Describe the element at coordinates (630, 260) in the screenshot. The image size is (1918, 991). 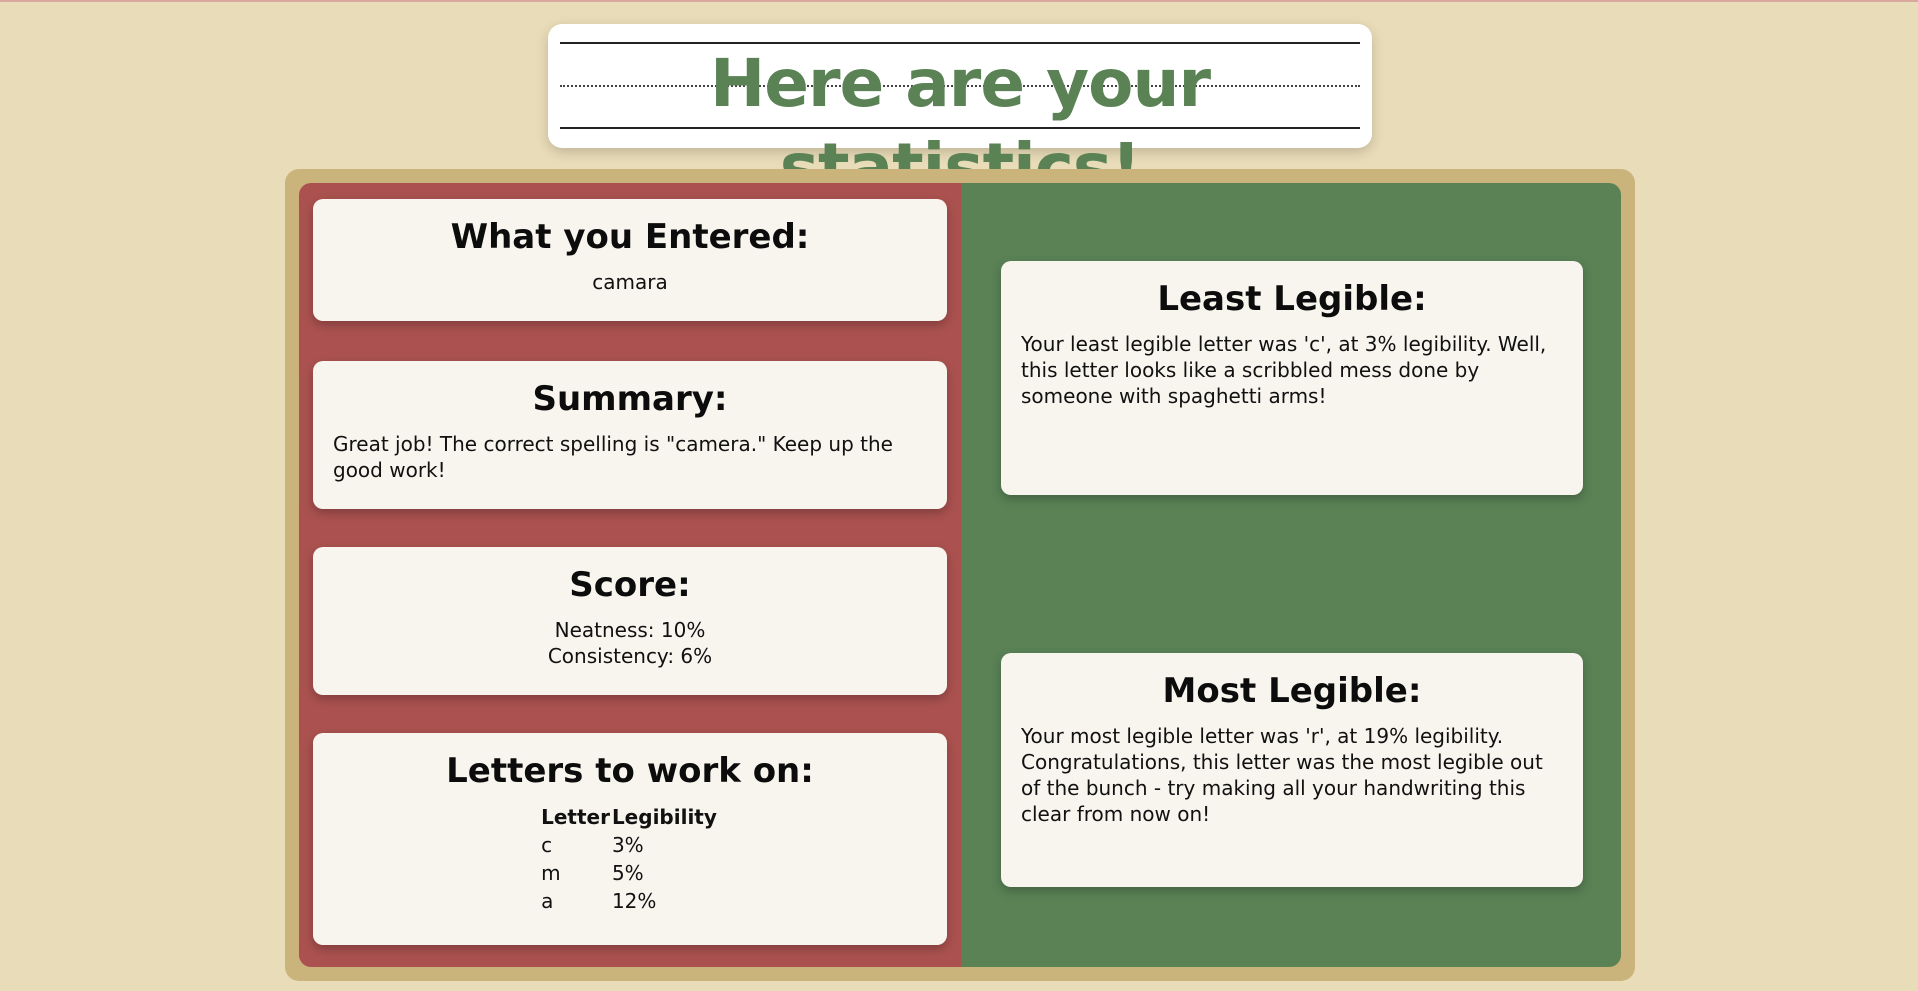
I see `entered-card: What you Entered: camara` at that location.